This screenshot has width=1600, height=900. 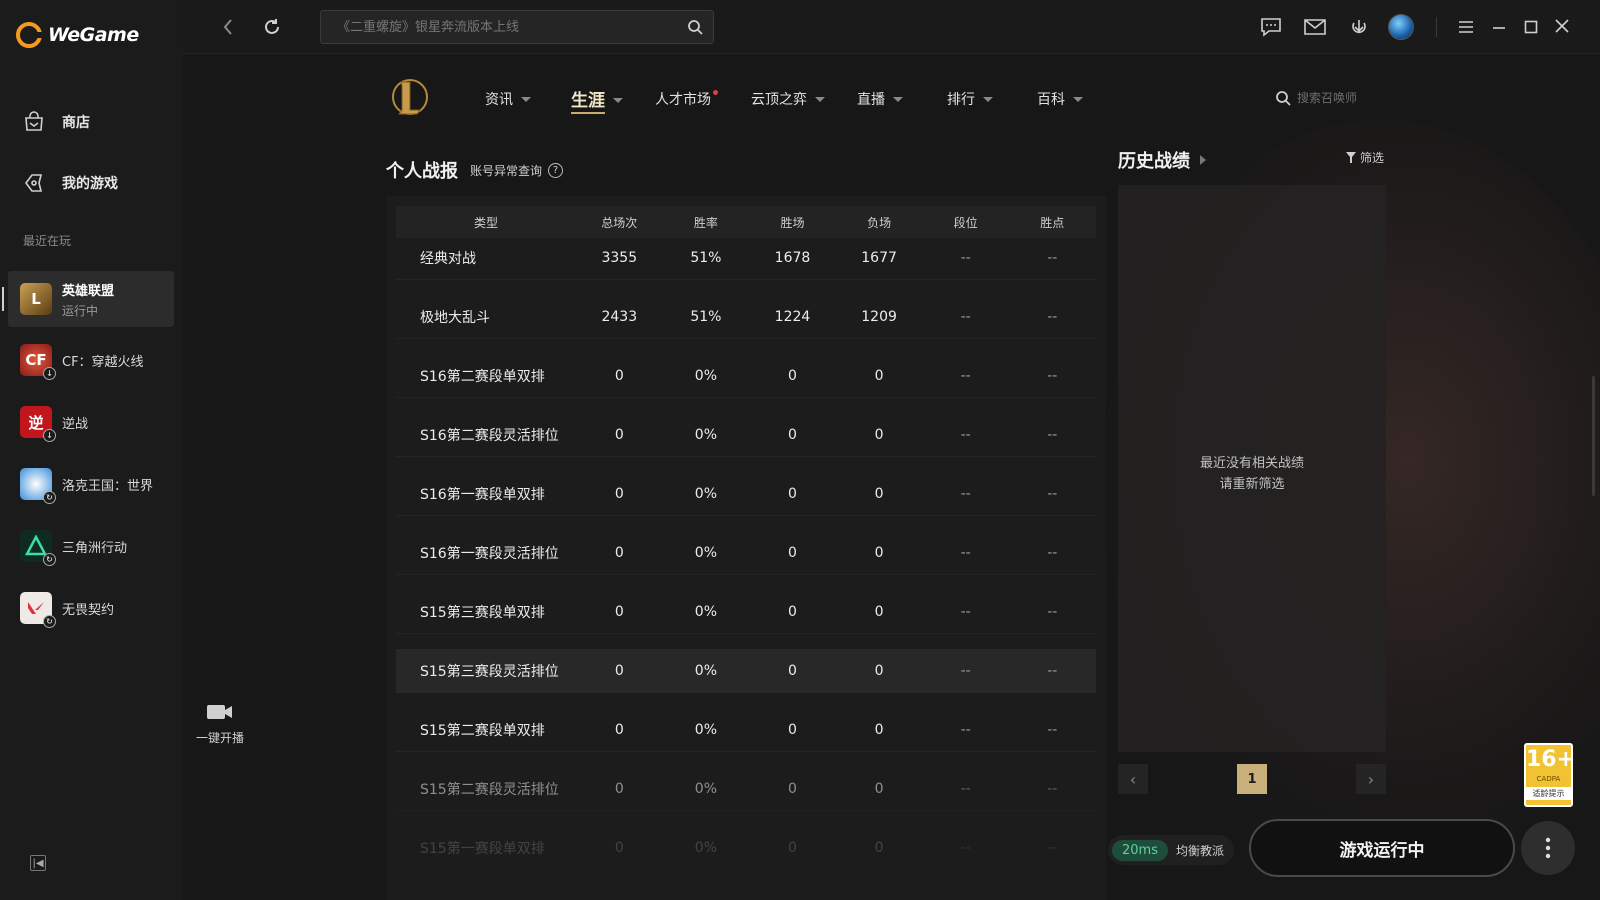 What do you see at coordinates (91, 360) in the screenshot?
I see `game-item-cf: CF ↓ CF：穿越火线` at bounding box center [91, 360].